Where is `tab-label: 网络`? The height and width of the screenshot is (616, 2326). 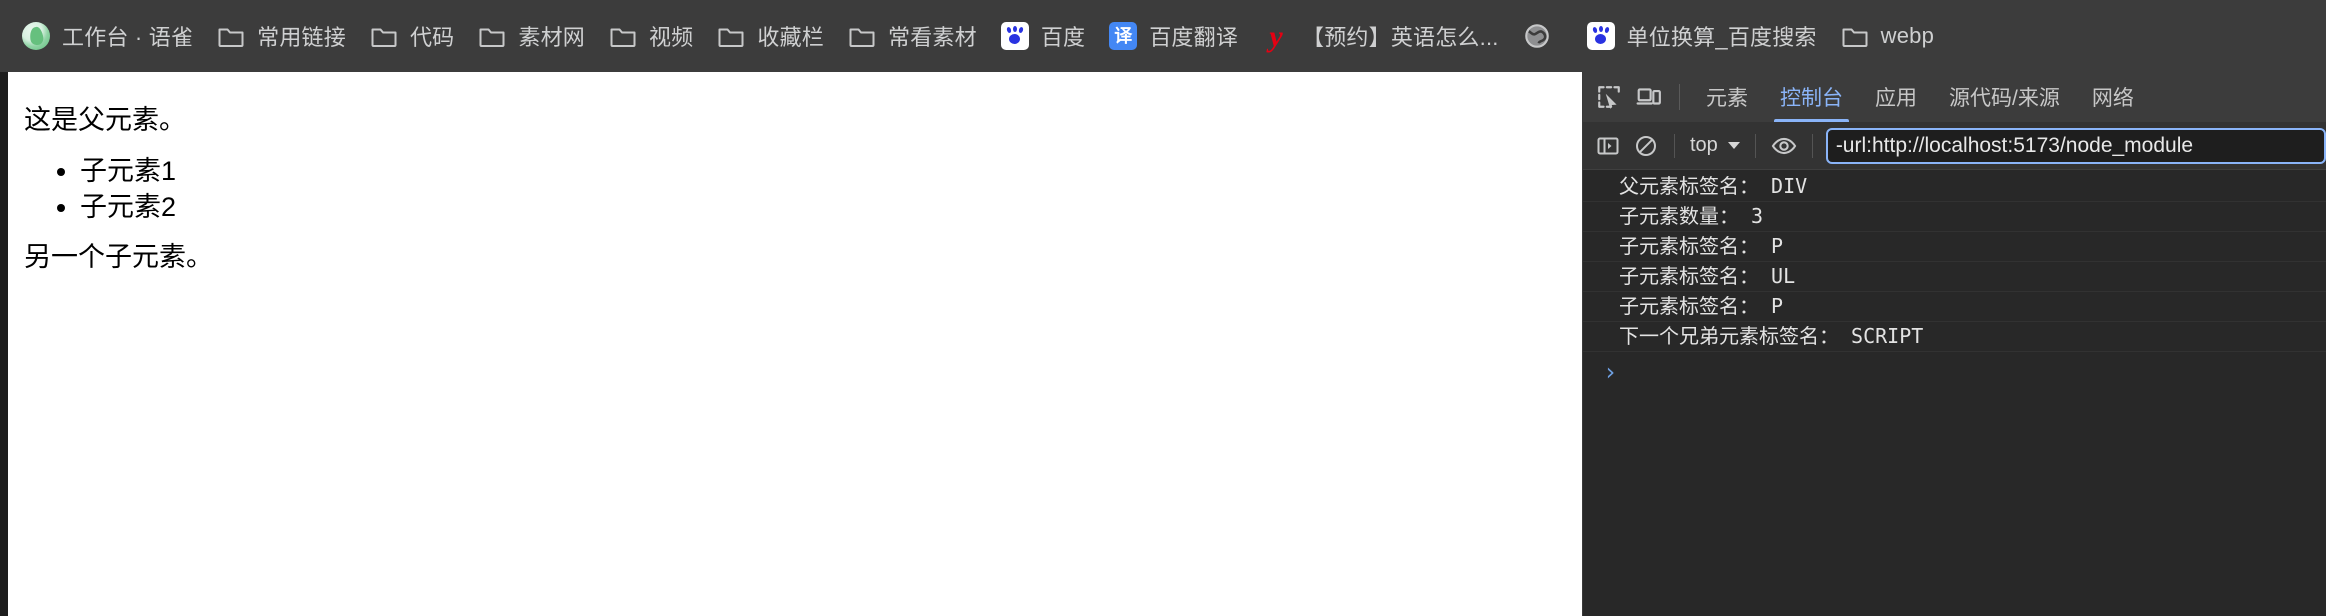 tab-label: 网络 is located at coordinates (2112, 98).